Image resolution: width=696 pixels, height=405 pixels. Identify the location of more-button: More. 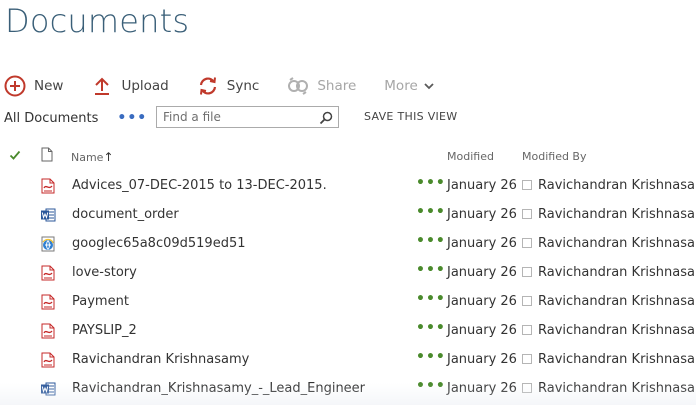
(409, 86).